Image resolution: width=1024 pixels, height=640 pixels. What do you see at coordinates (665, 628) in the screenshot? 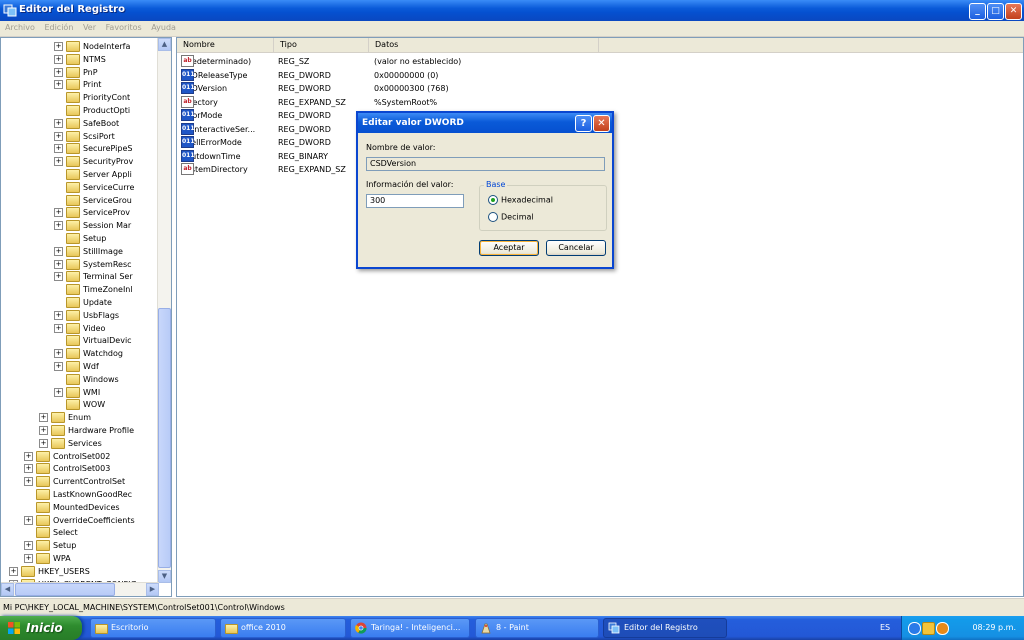
I see `task-editor-registro: Editor del Registro` at bounding box center [665, 628].